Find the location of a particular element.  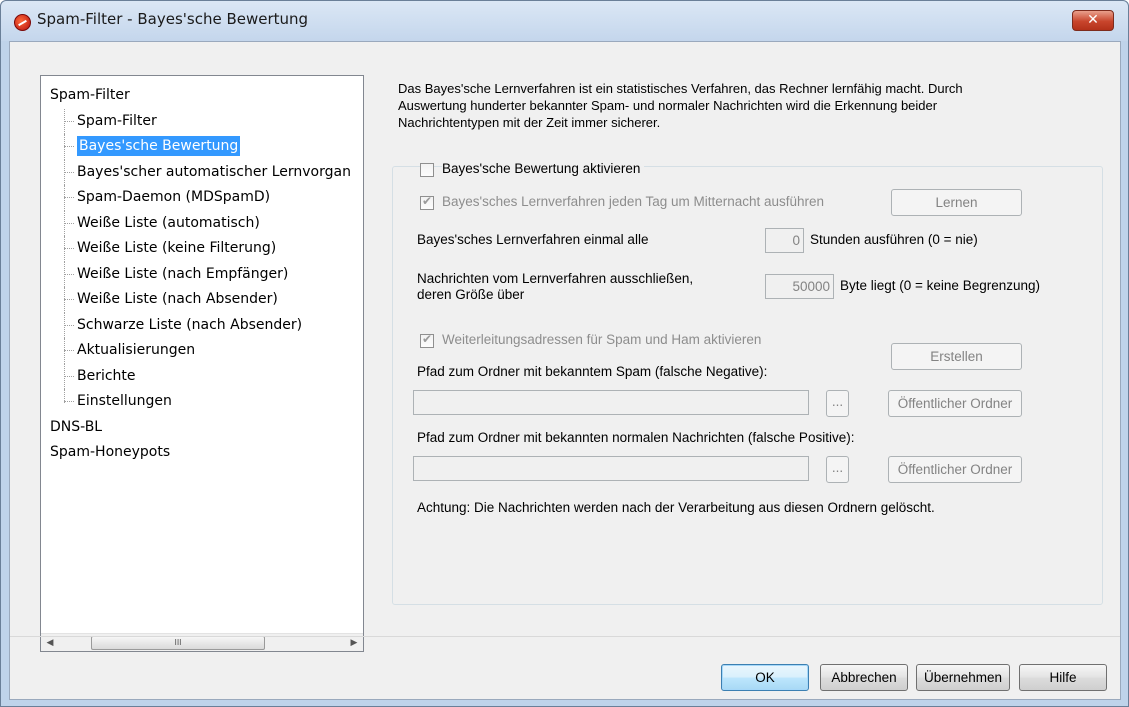

tree-item-spam-daemon: Spam-Daemon (MDSpamD) is located at coordinates (202, 198).